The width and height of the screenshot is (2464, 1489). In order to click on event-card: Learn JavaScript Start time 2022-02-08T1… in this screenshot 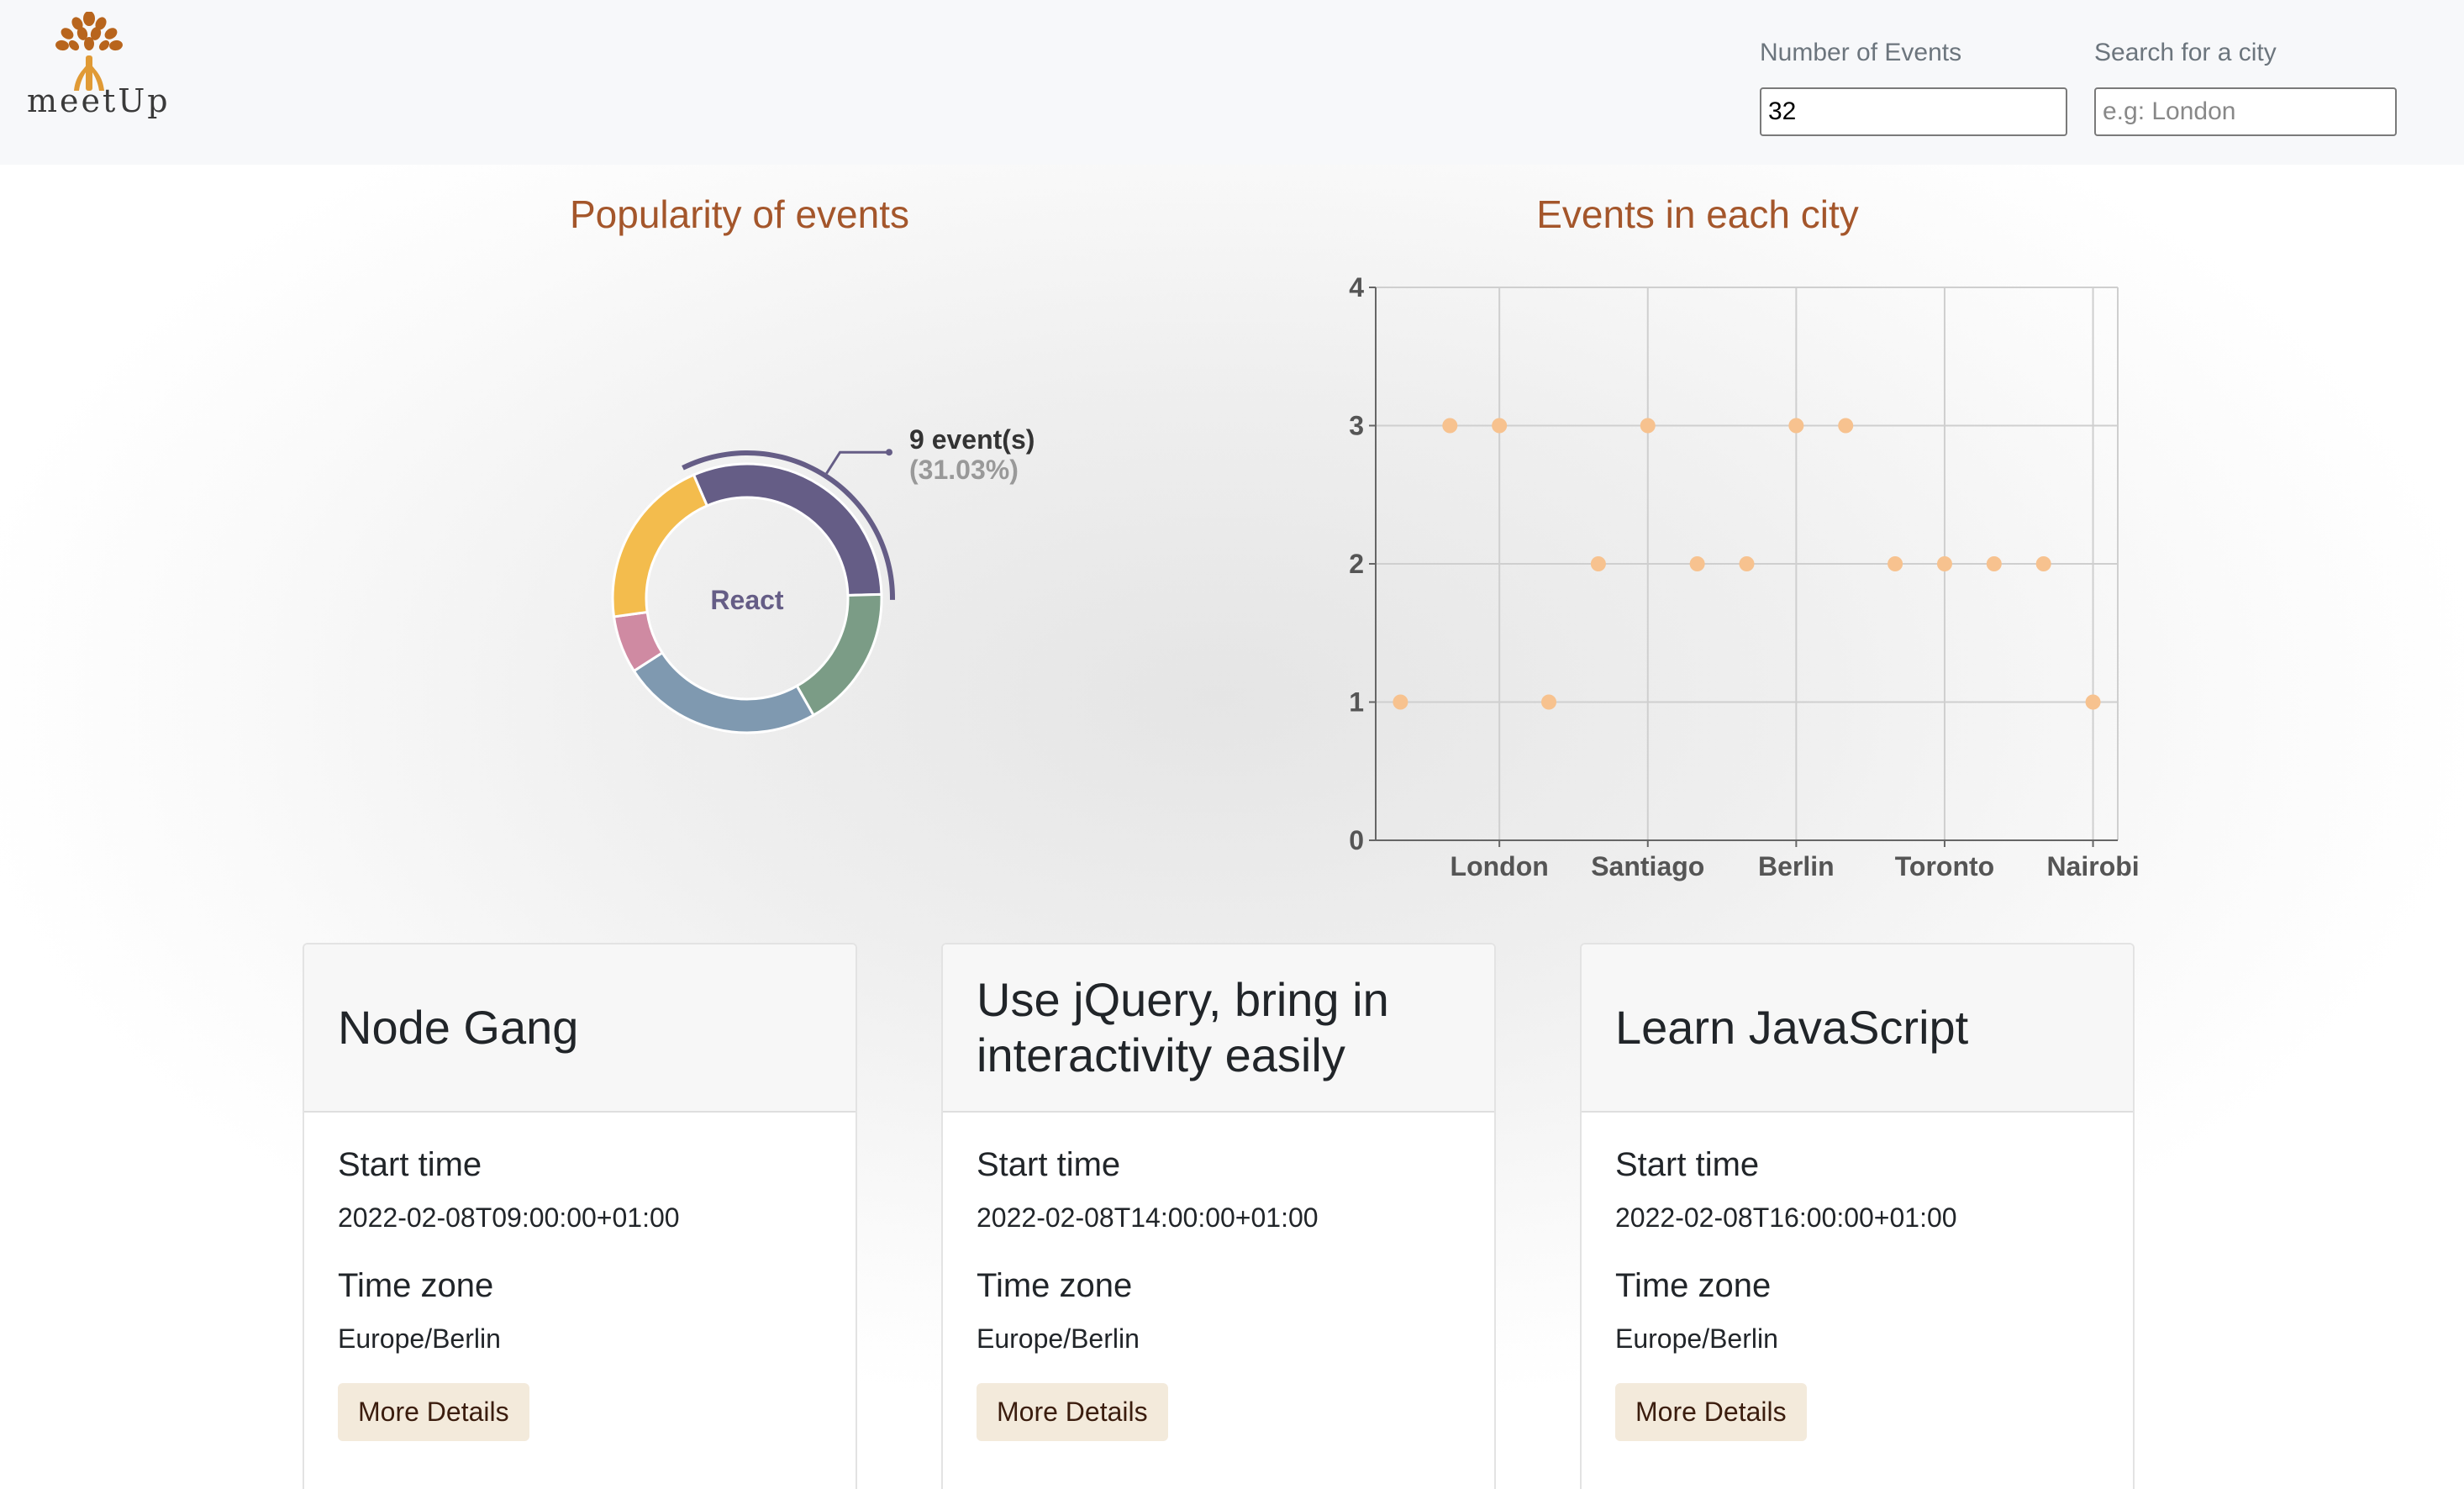, I will do `click(1857, 1216)`.